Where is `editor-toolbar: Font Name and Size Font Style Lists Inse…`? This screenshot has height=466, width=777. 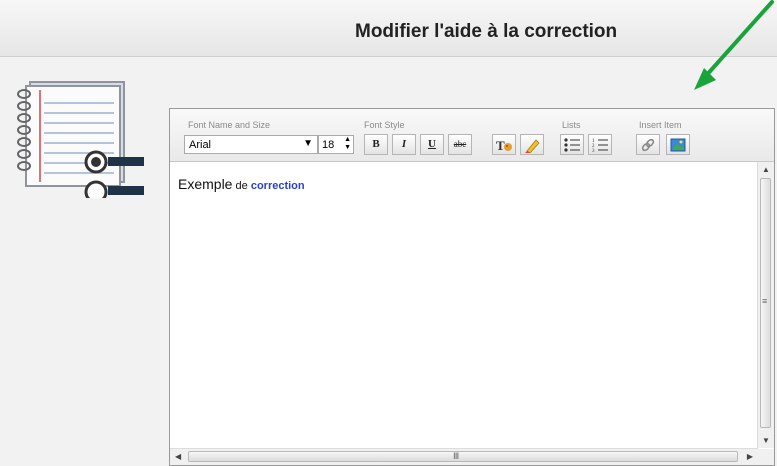 editor-toolbar: Font Name and Size Font Style Lists Inse… is located at coordinates (472, 135).